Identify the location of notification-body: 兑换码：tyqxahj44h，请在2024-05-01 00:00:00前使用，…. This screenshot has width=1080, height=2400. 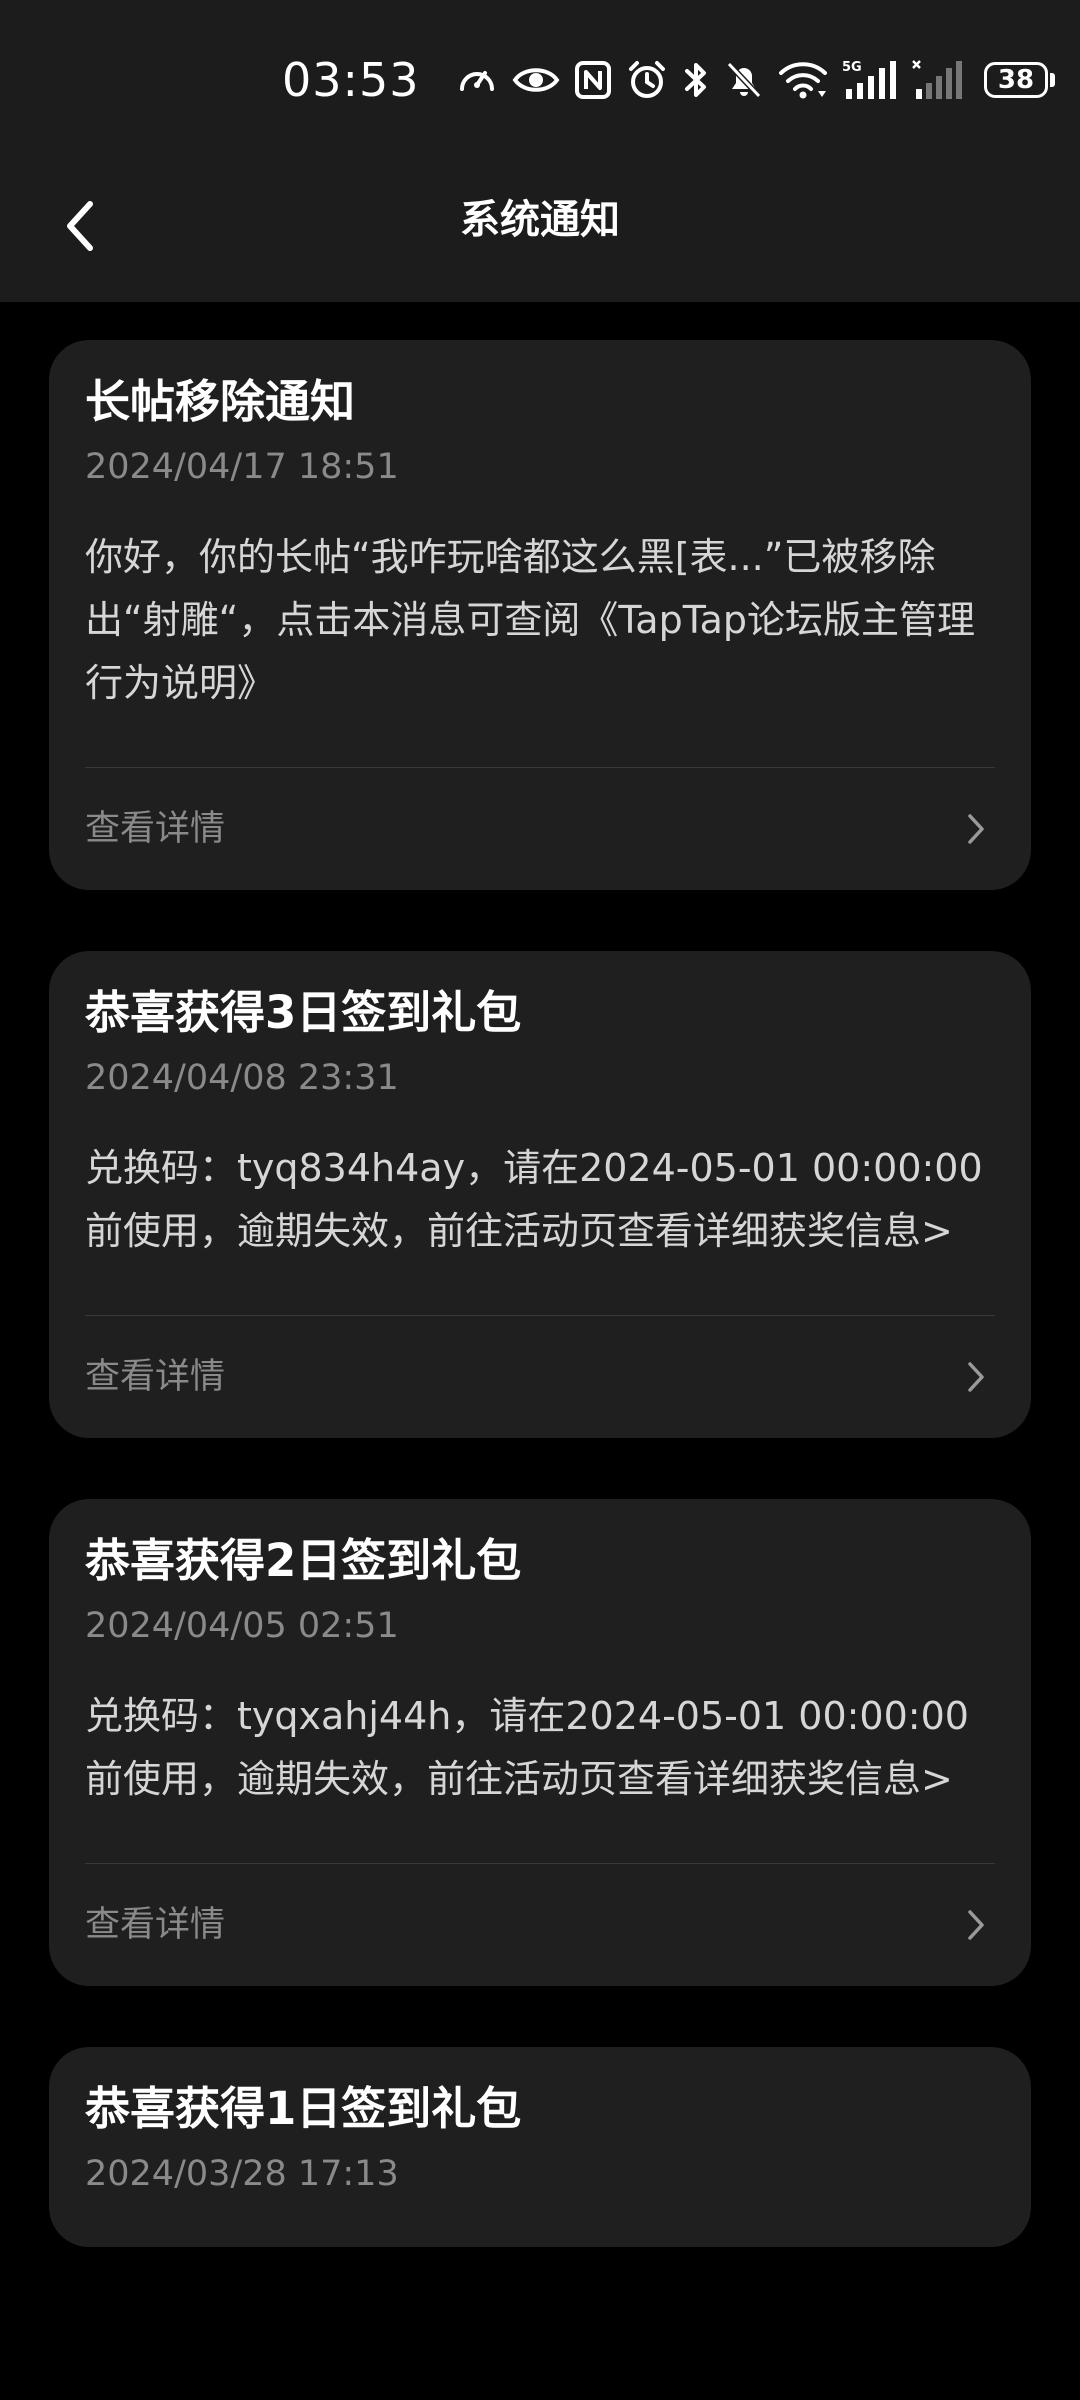
(527, 1747).